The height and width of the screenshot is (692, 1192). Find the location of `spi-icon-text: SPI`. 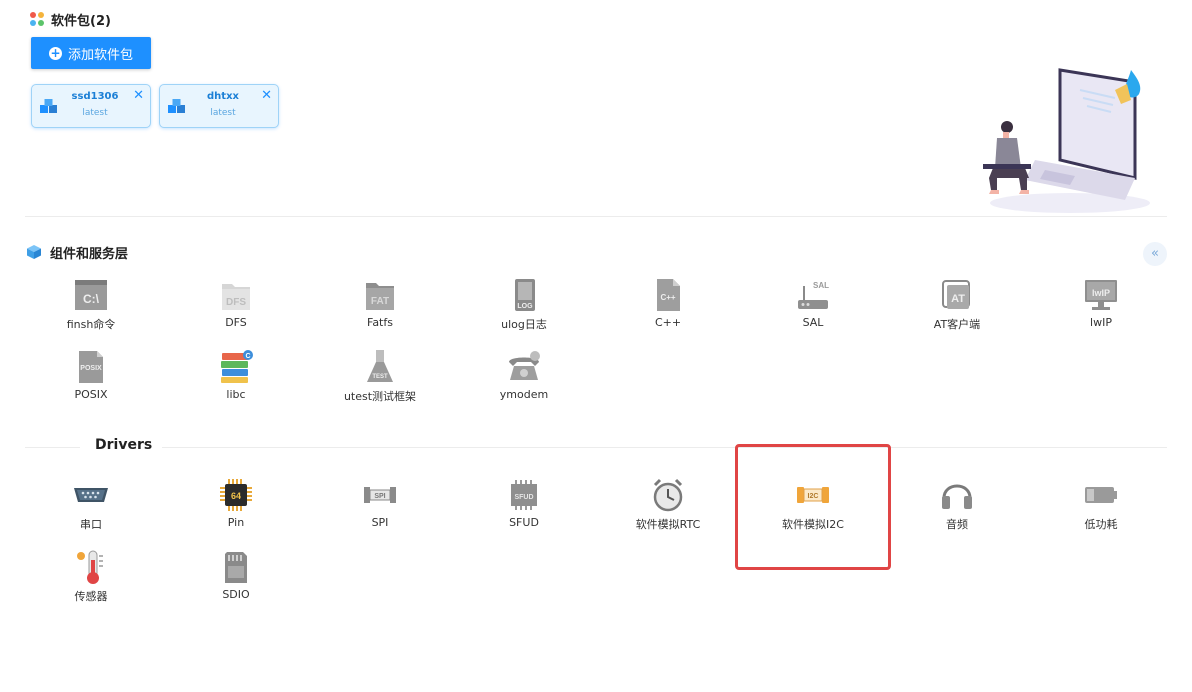

spi-icon-text: SPI is located at coordinates (379, 496).